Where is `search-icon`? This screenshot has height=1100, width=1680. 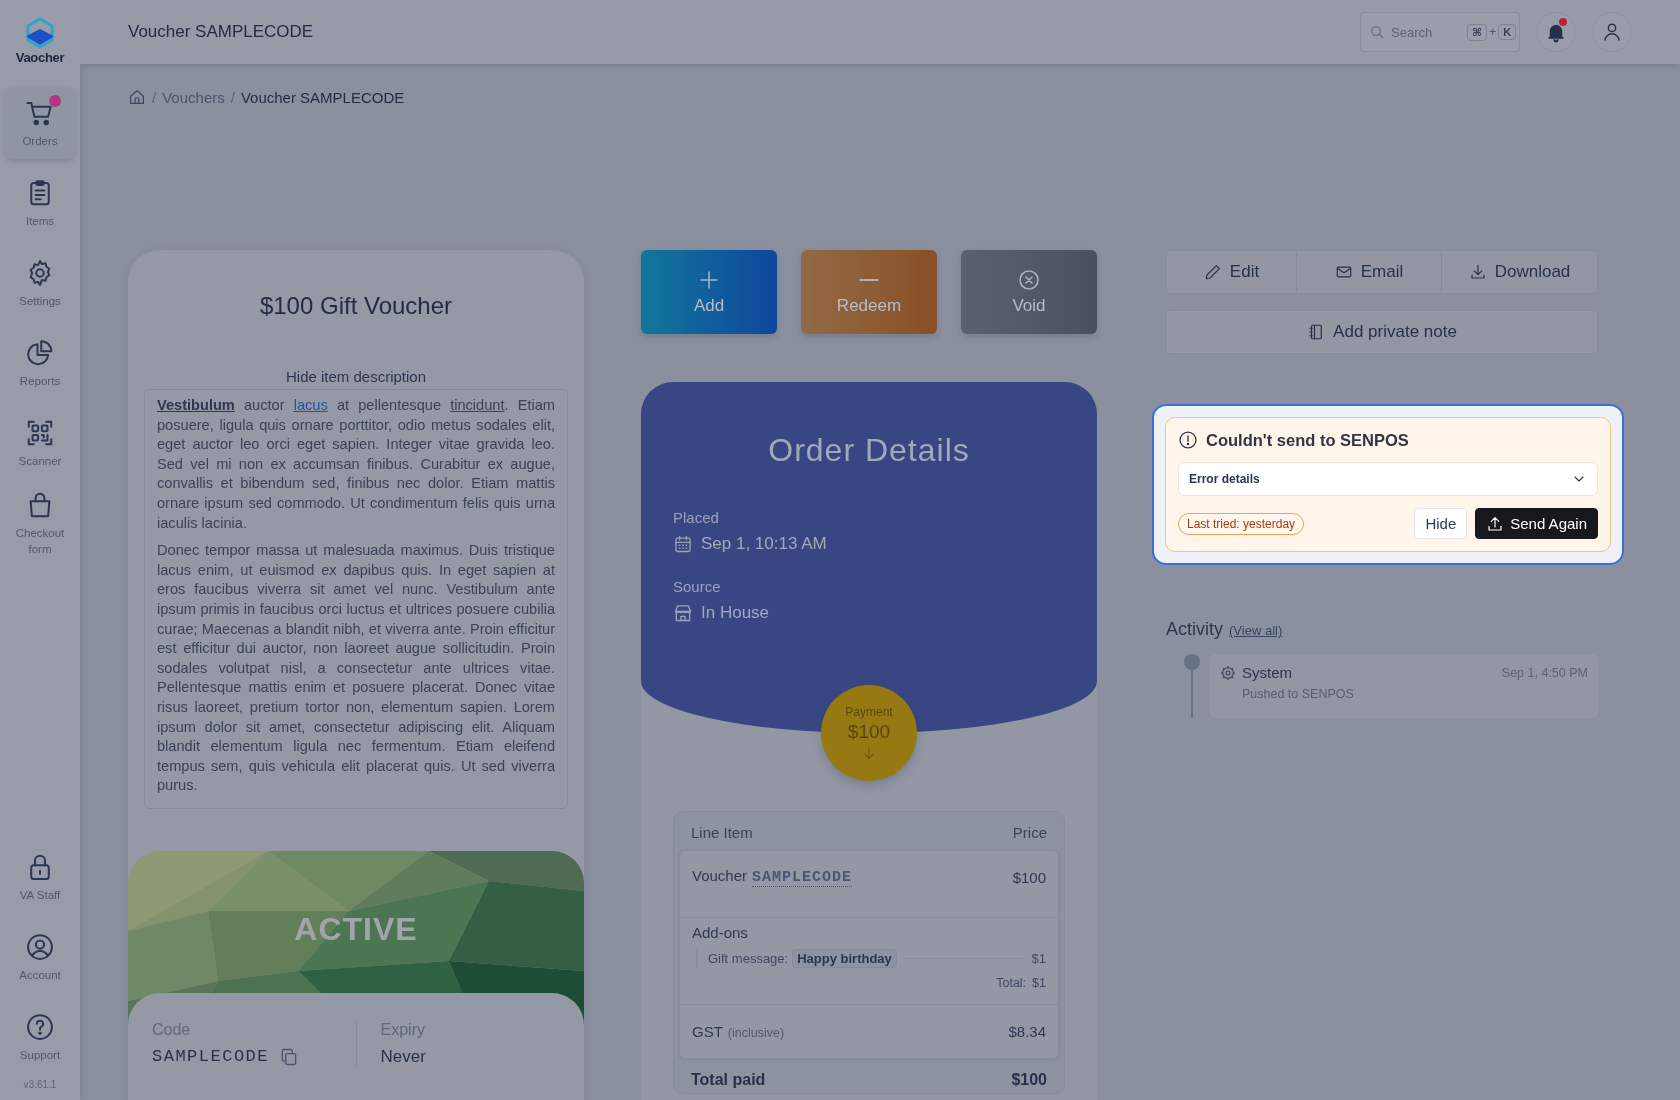 search-icon is located at coordinates (1377, 32).